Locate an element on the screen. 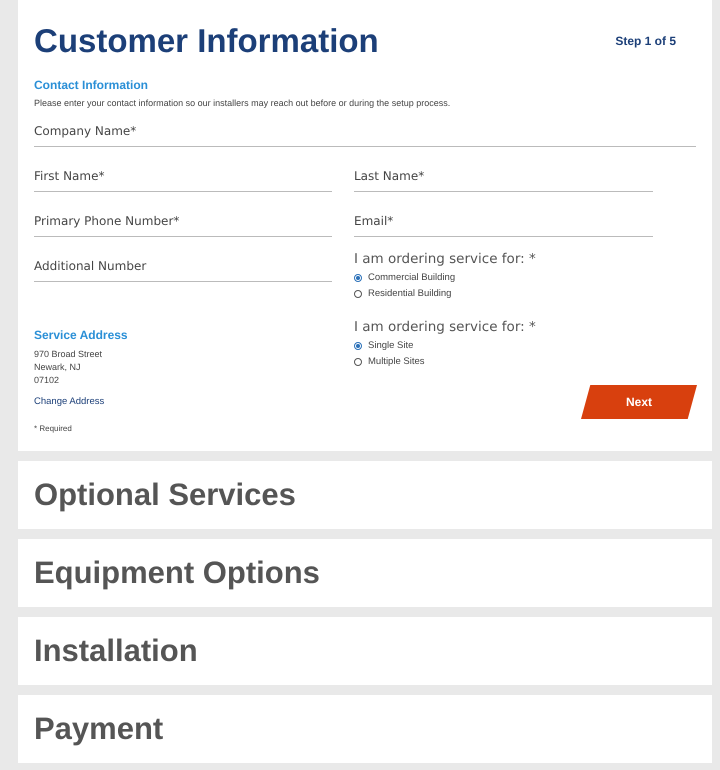 The image size is (720, 770). step-indicator: Step 1 of 5 is located at coordinates (645, 41).